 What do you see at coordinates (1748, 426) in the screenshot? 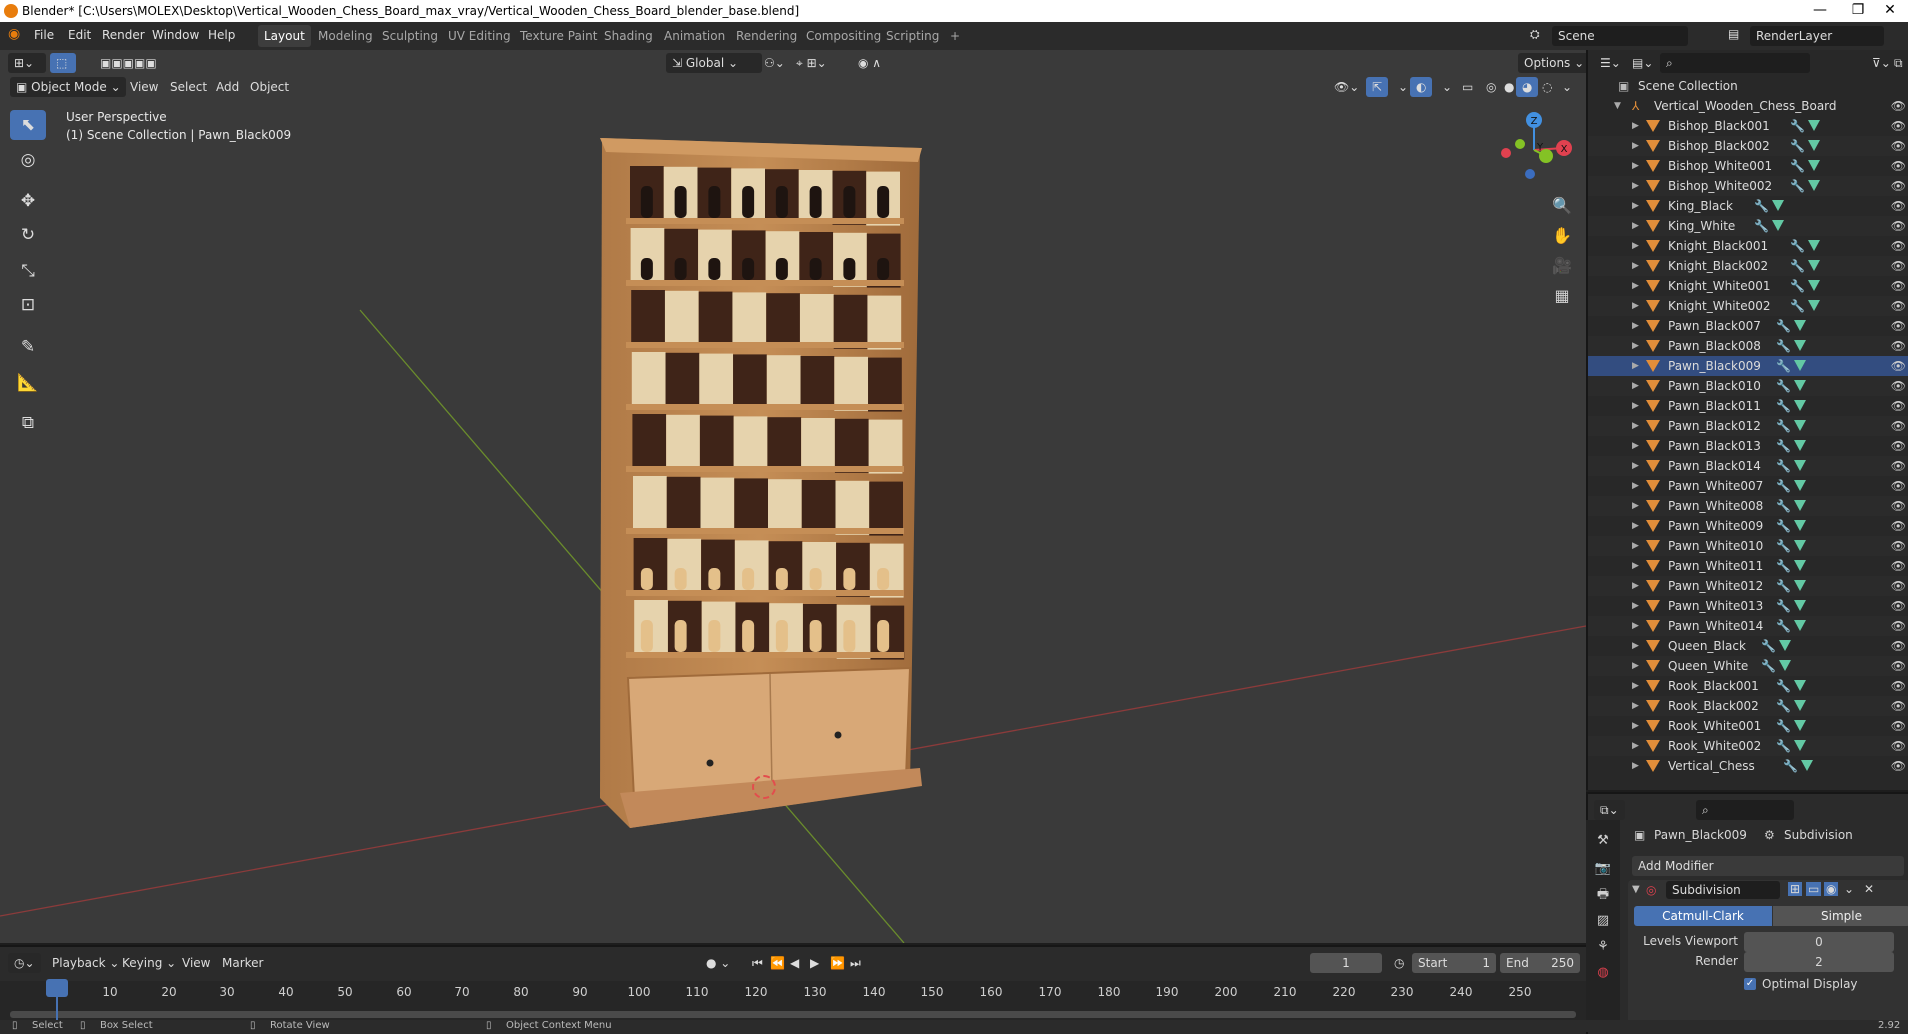
I see `outliner-item: ▶ Pawn_Black012 🔧 👁` at bounding box center [1748, 426].